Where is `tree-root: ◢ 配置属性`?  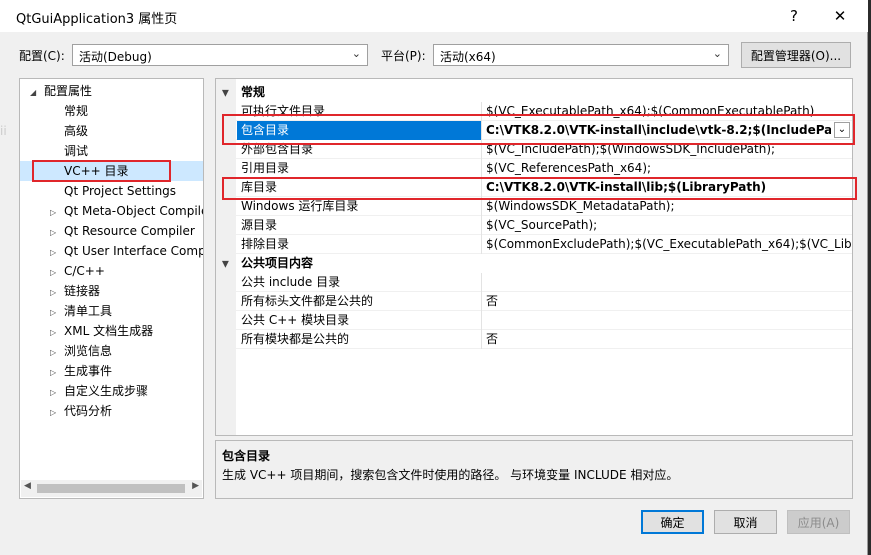
tree-root: ◢ 配置属性 is located at coordinates (61, 91).